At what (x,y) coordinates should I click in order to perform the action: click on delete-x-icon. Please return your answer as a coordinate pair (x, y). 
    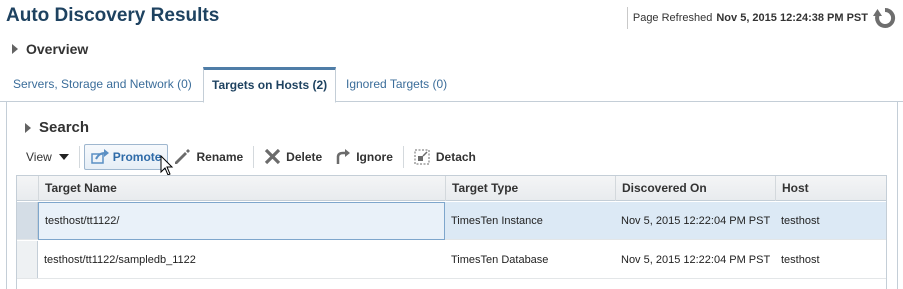
    Looking at the image, I should click on (273, 156).